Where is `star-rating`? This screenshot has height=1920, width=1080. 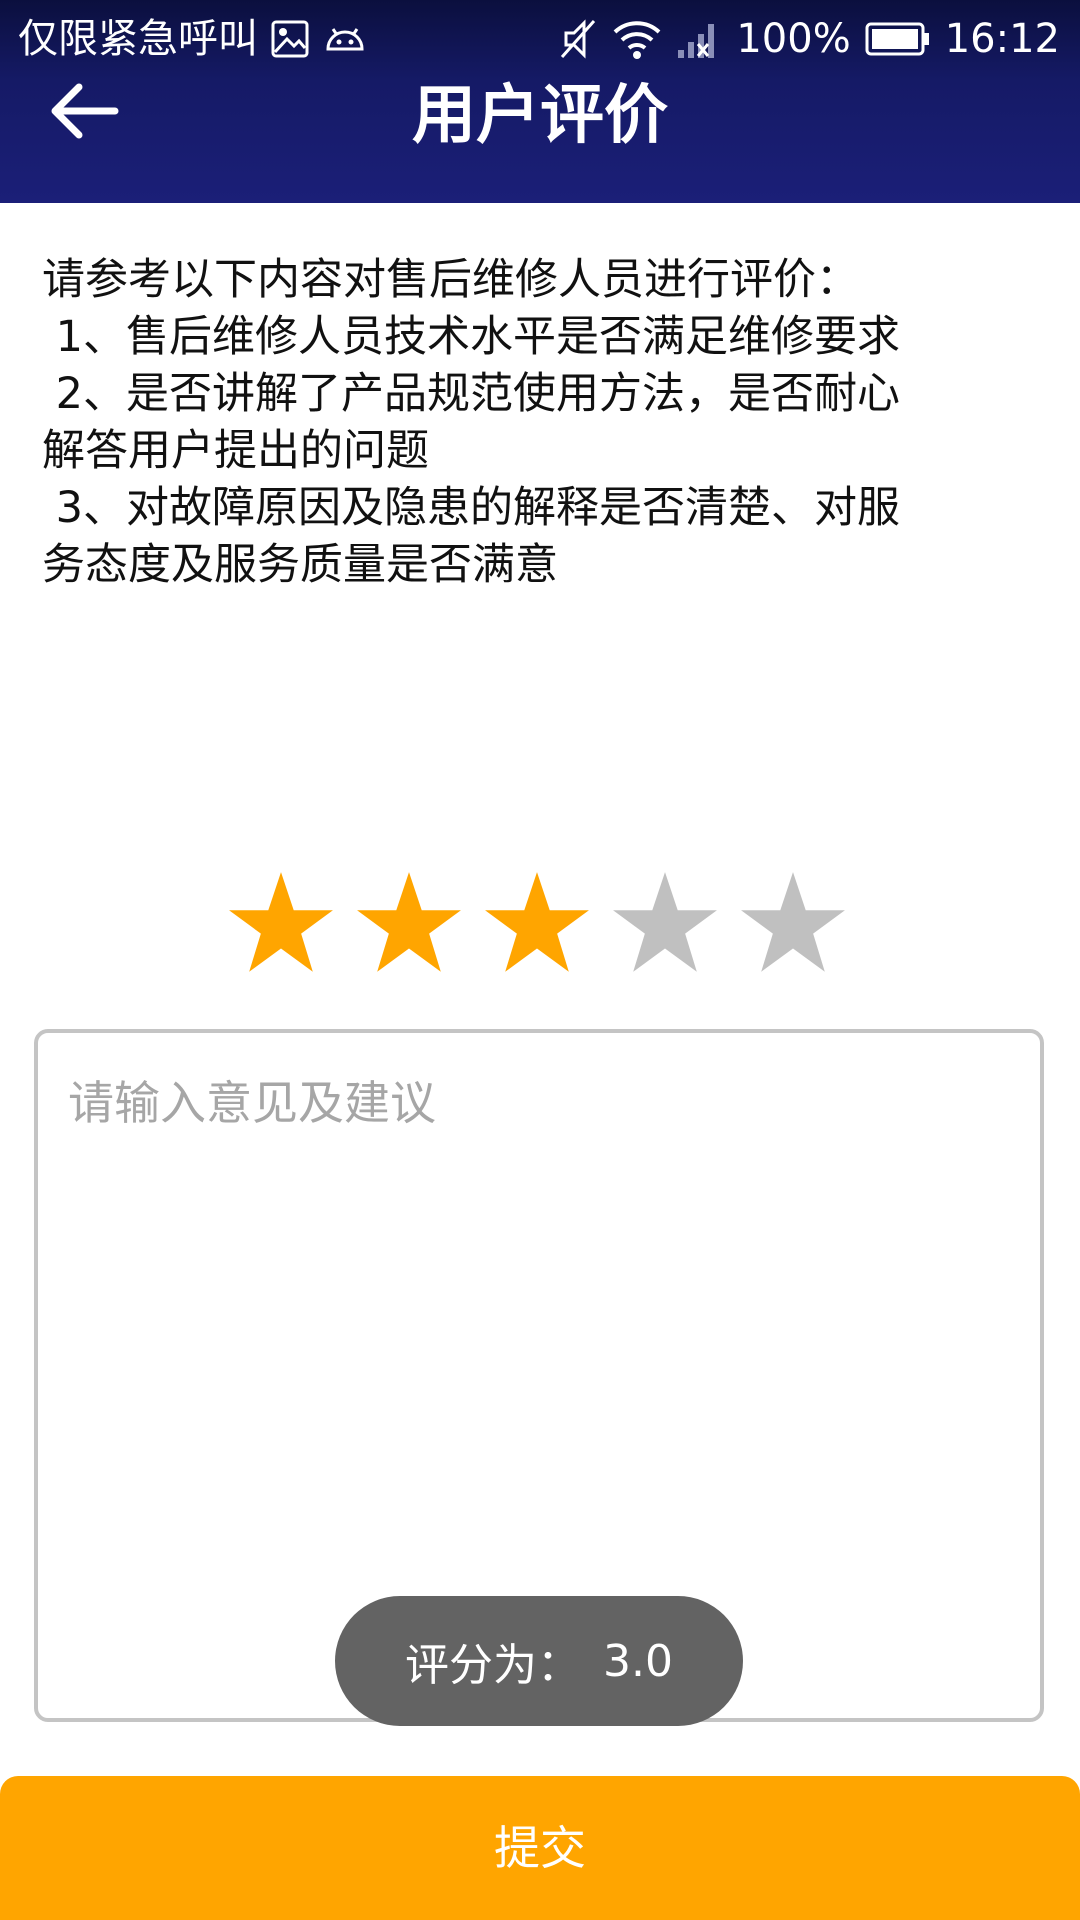
star-rating is located at coordinates (537, 928).